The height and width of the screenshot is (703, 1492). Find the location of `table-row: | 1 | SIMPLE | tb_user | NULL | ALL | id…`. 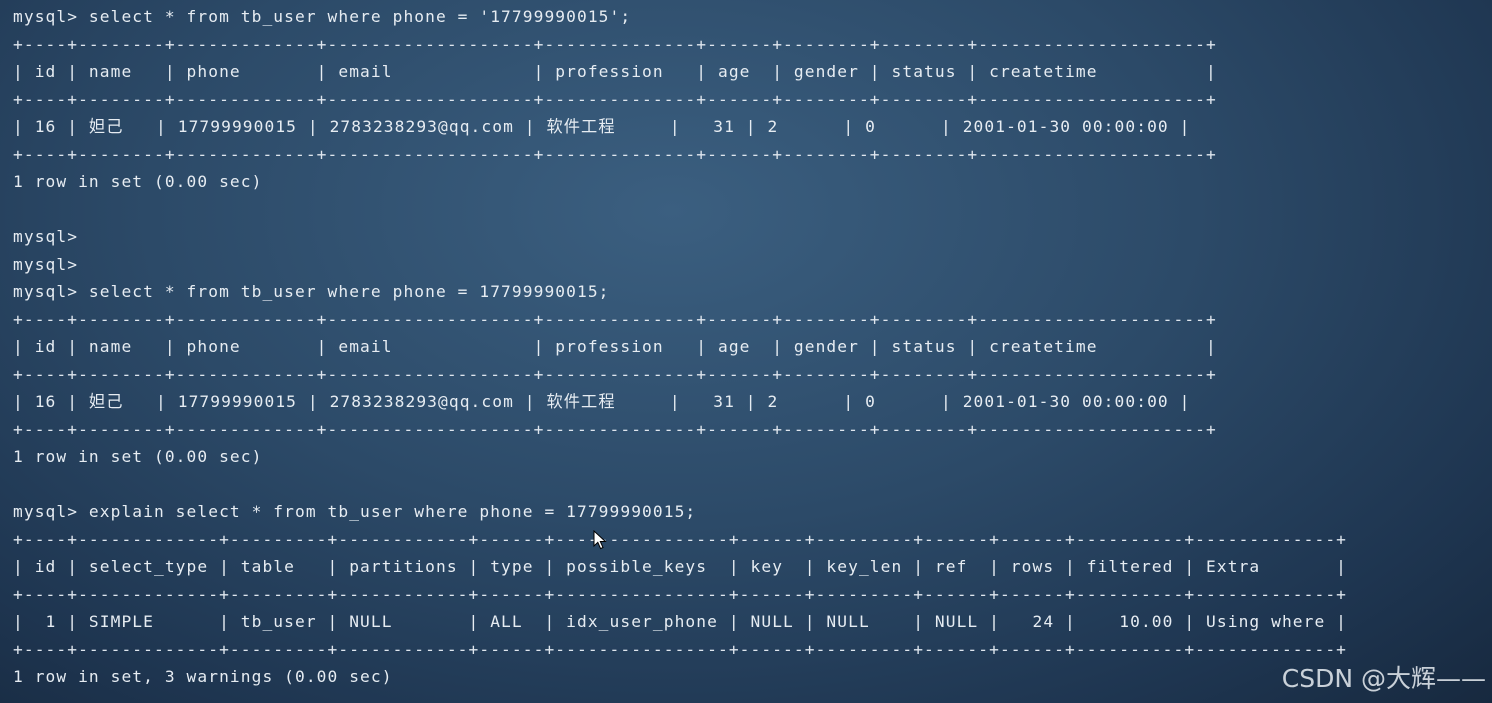

table-row: | 1 | SIMPLE | tb_user | NULL | ALL | id… is located at coordinates (680, 621).